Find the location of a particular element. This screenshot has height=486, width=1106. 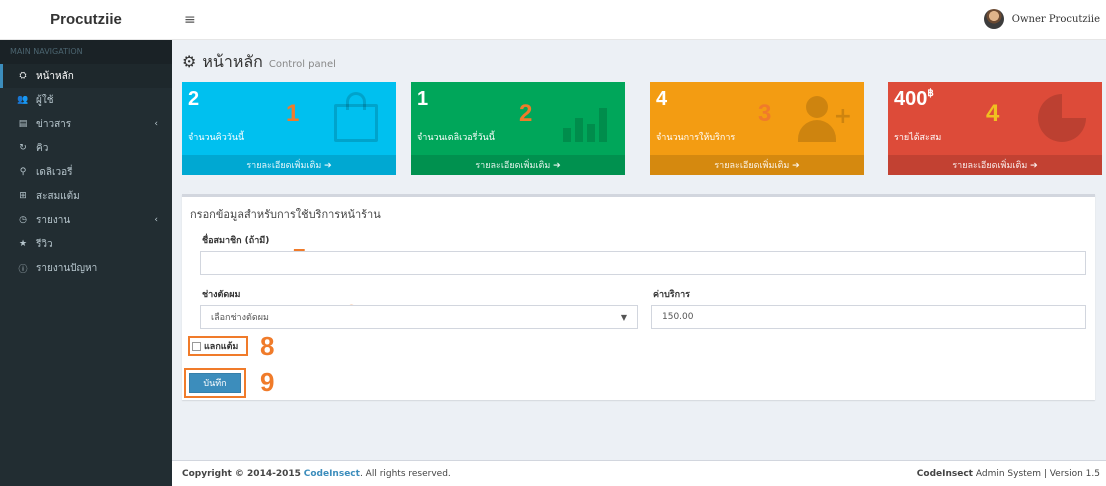

page-header: ⚙ หน้าหลัก Control panel is located at coordinates (259, 62).